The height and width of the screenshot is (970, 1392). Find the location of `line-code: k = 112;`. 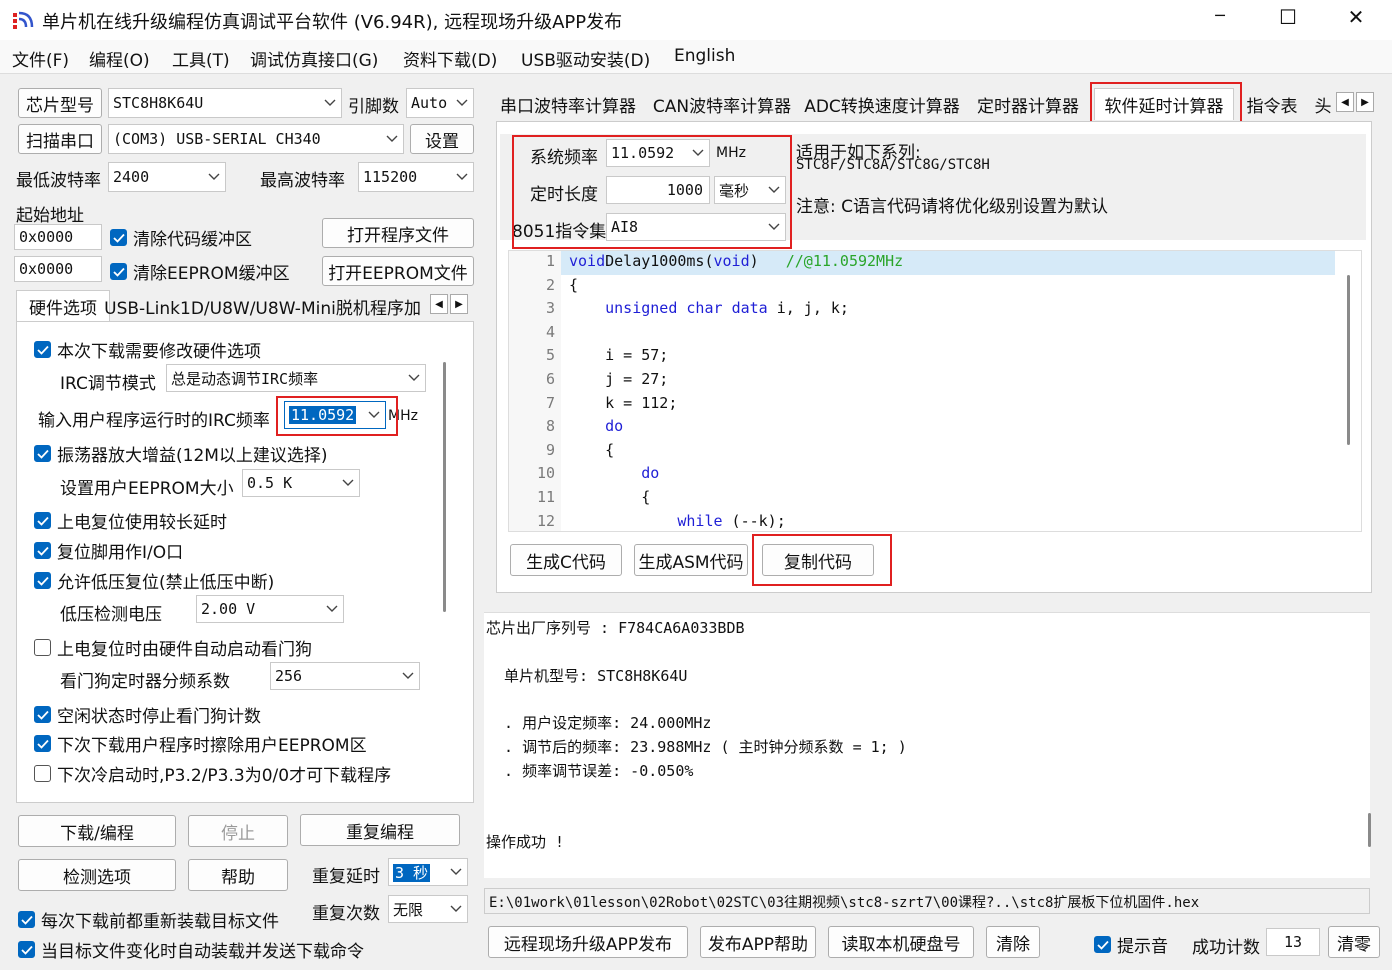

line-code: k = 112; is located at coordinates (623, 402).